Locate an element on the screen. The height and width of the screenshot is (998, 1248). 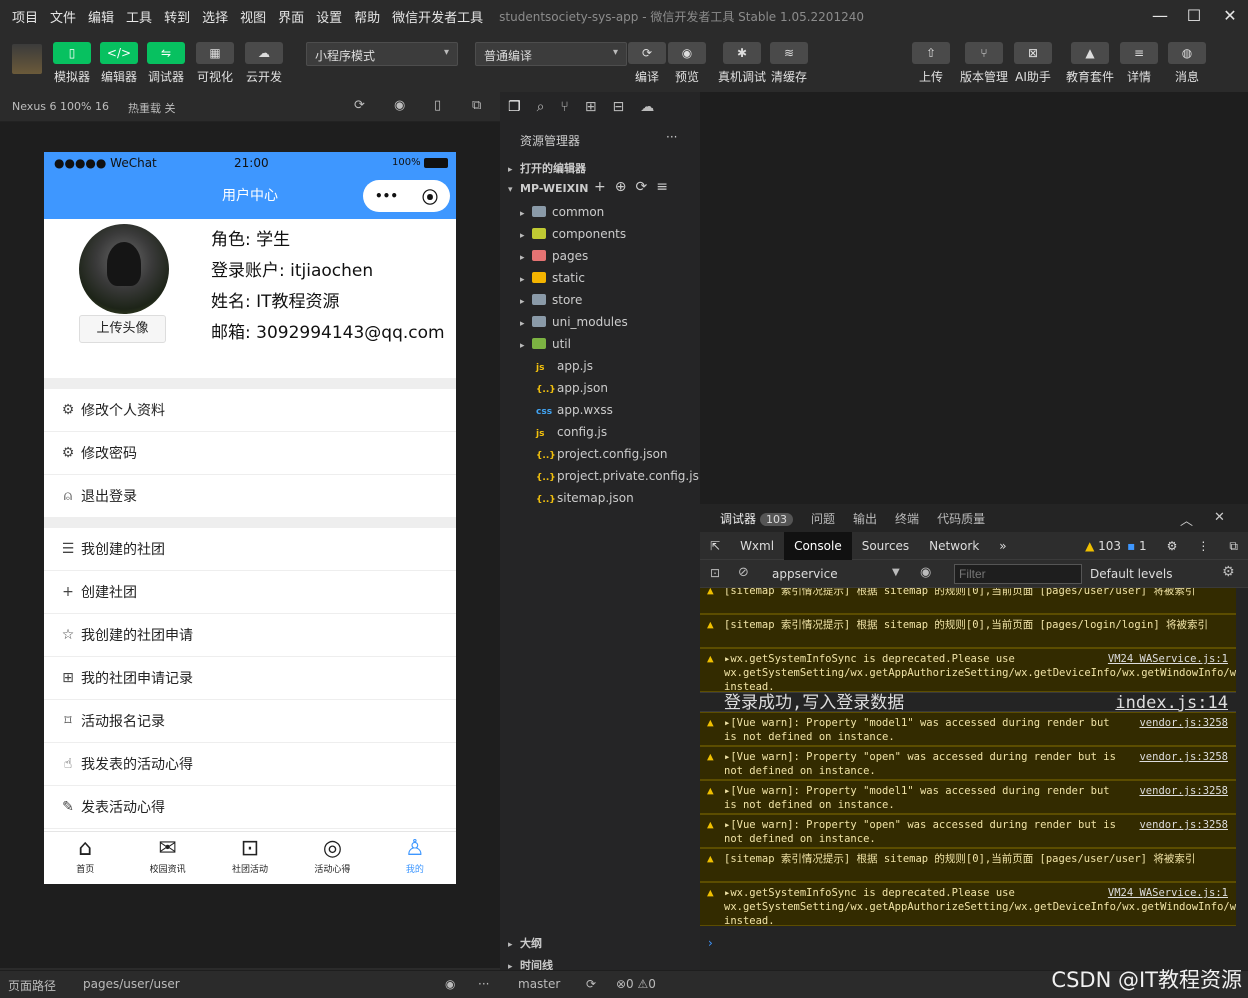
menu-item: 微信开发者工具 is located at coordinates (437, 16).